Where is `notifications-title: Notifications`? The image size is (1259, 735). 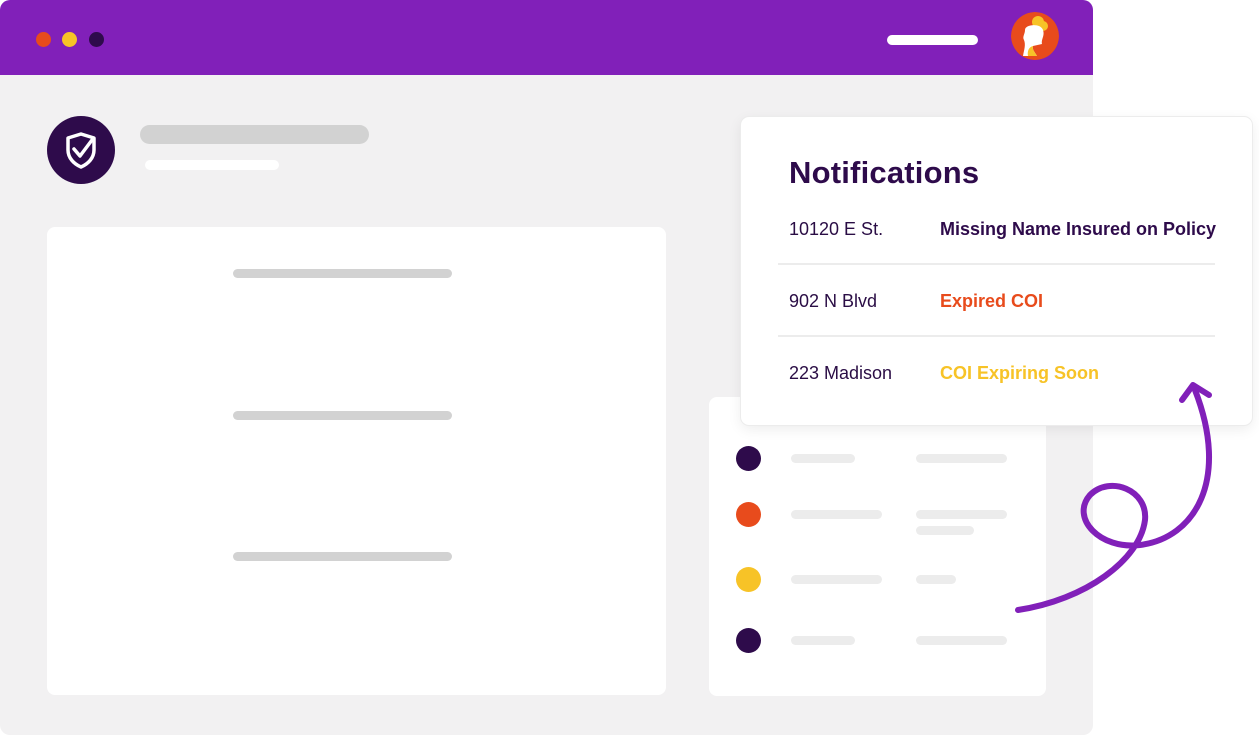 notifications-title: Notifications is located at coordinates (884, 172).